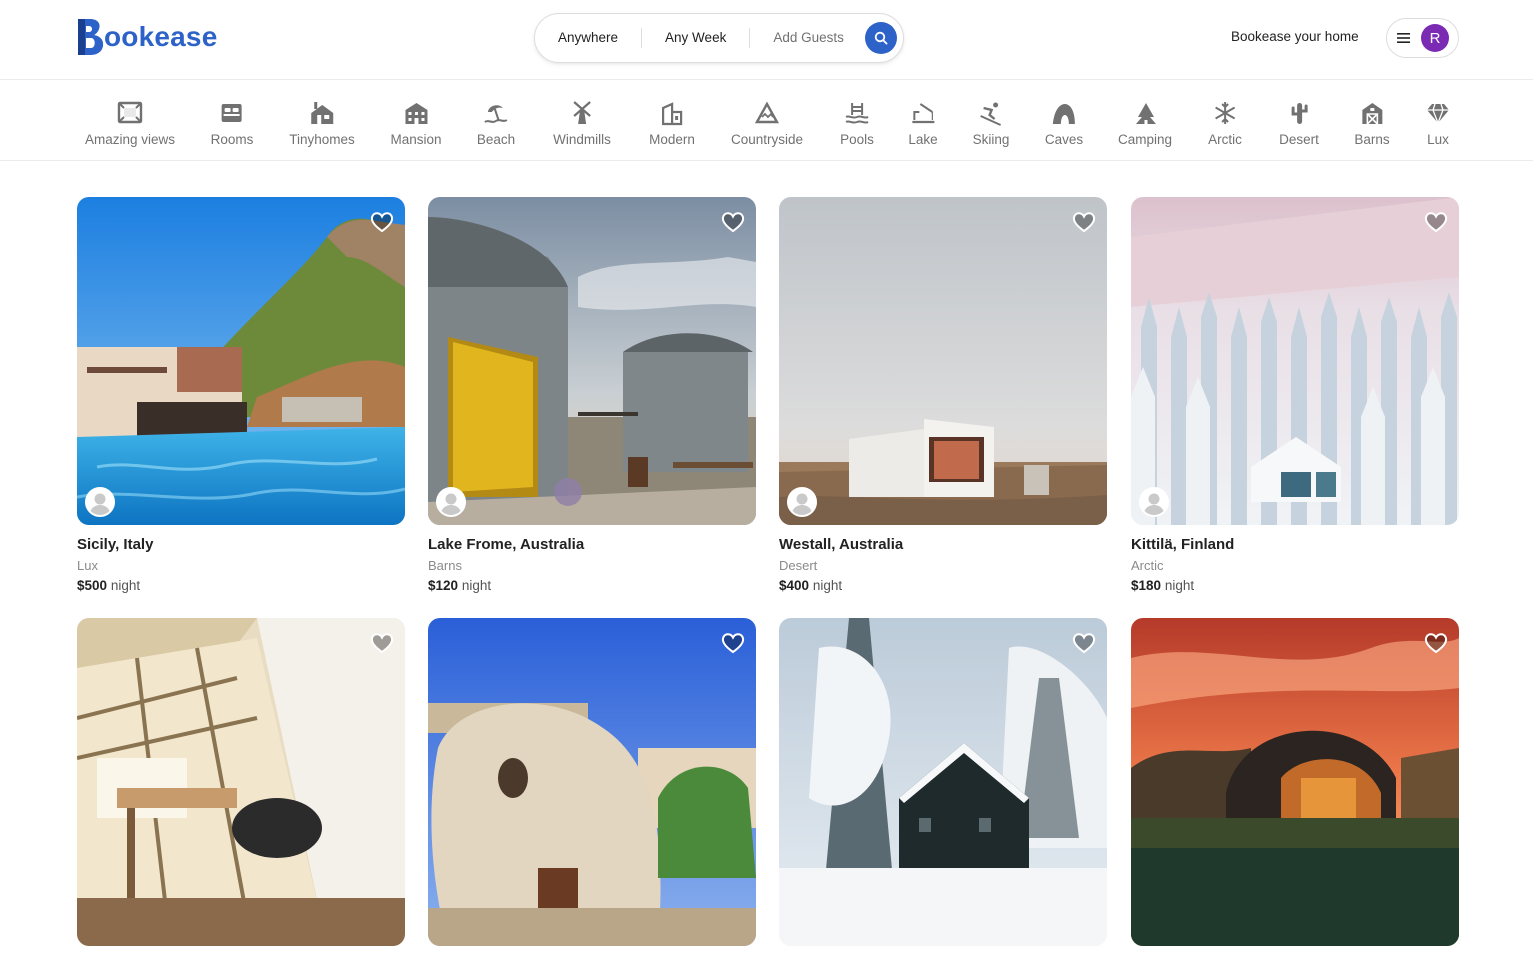  What do you see at coordinates (241, 585) in the screenshot?
I see `listing-price-line: $500 night` at bounding box center [241, 585].